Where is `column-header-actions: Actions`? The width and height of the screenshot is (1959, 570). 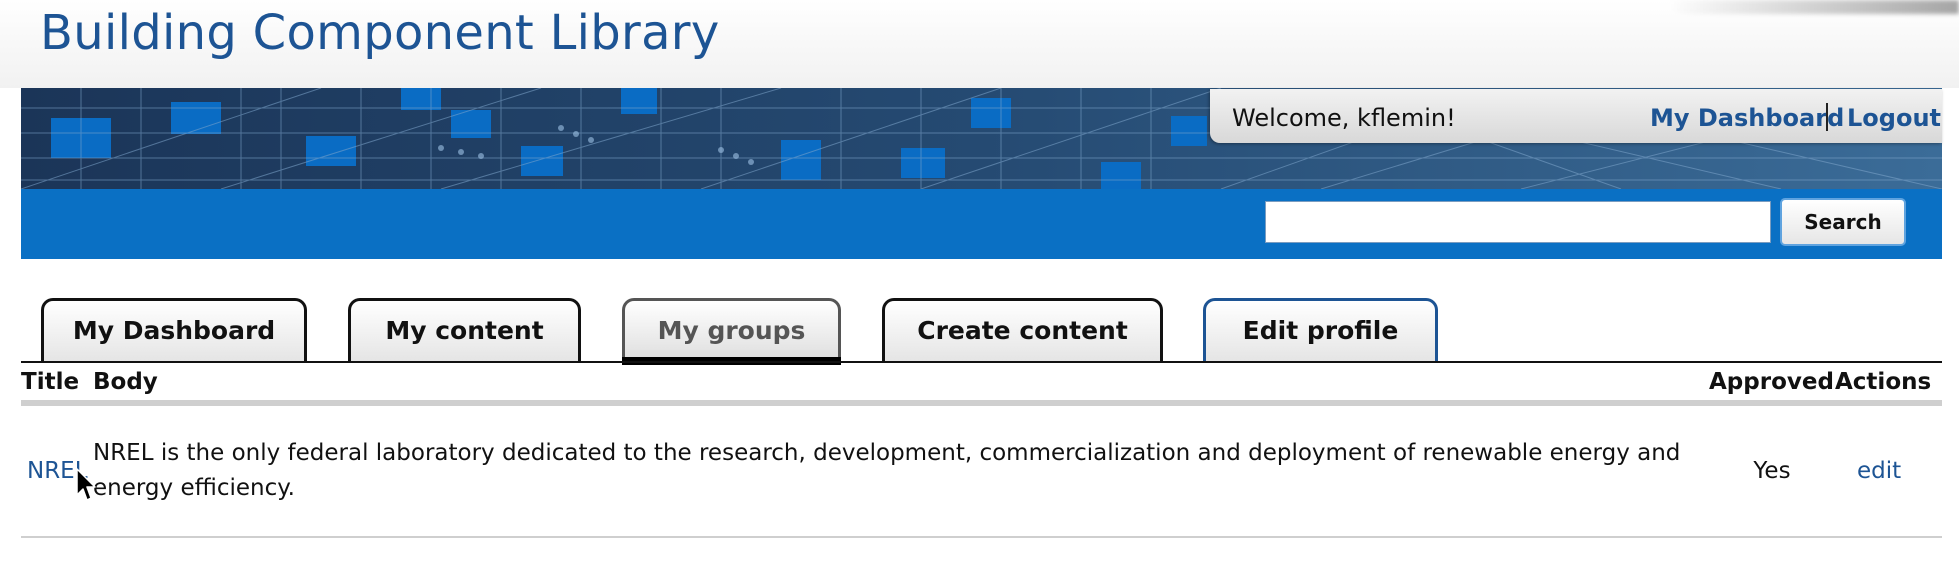
column-header-actions: Actions is located at coordinates (1888, 385).